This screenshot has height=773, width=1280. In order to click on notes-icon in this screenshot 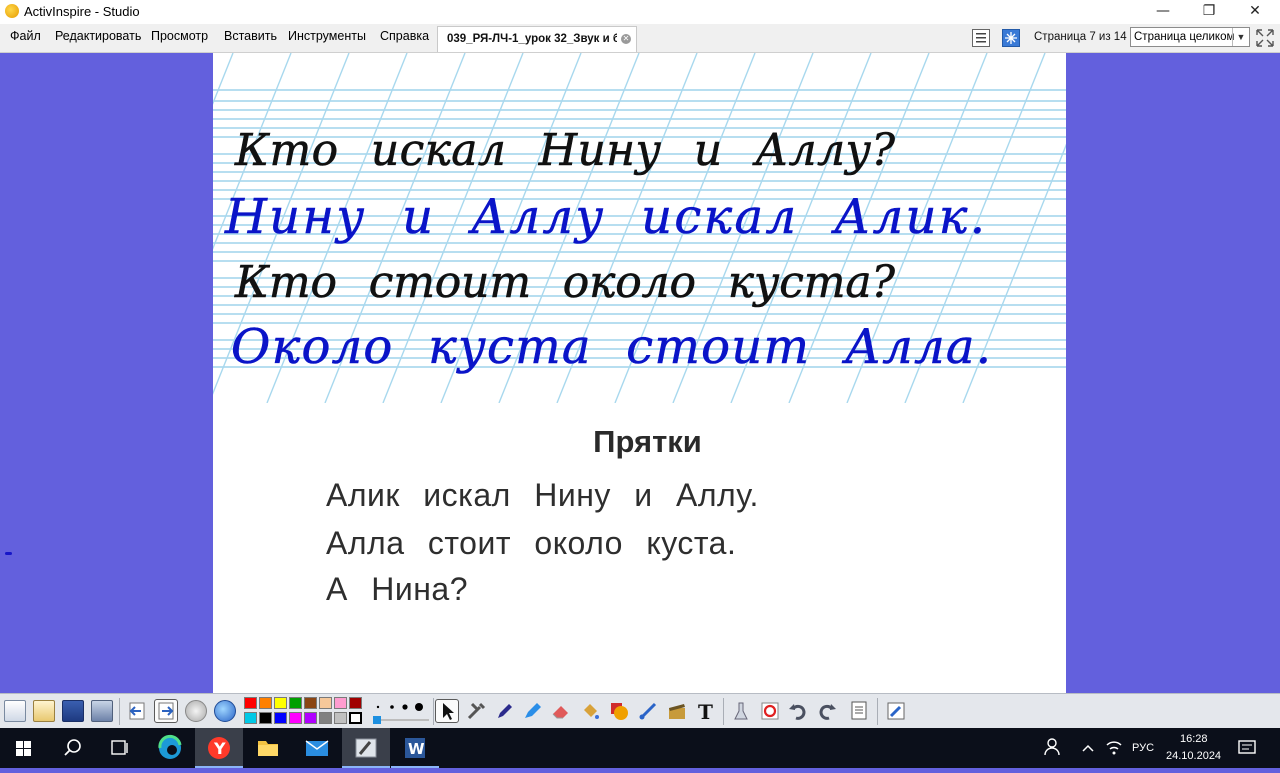, I will do `click(859, 710)`.